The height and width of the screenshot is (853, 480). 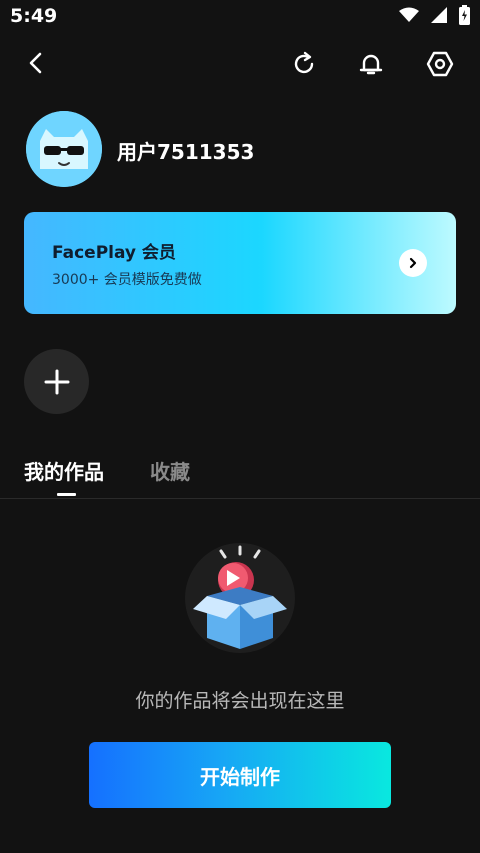 I want to click on status-bar: 5:49, so click(x=240, y=17).